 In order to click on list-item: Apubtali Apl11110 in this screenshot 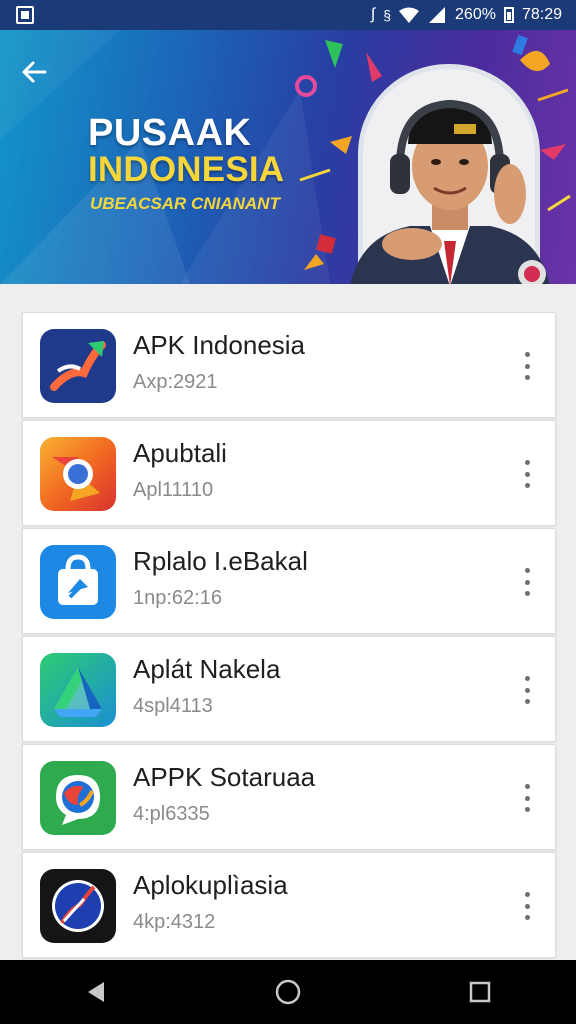, I will do `click(289, 473)`.